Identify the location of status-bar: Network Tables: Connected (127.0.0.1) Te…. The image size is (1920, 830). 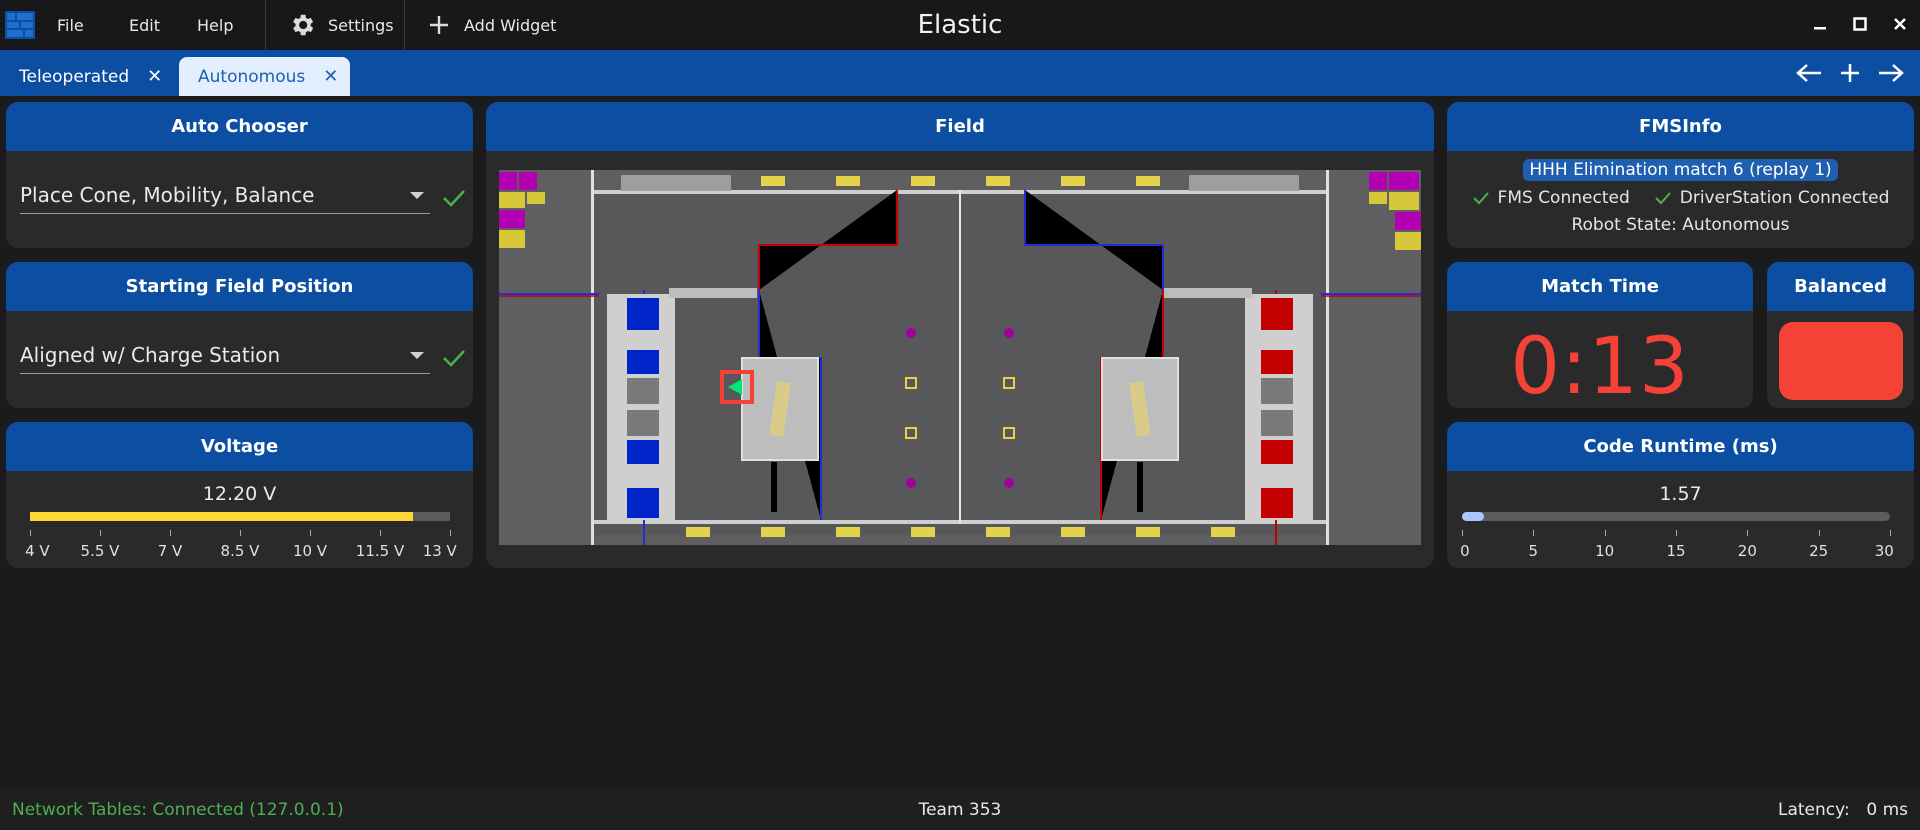
(960, 810).